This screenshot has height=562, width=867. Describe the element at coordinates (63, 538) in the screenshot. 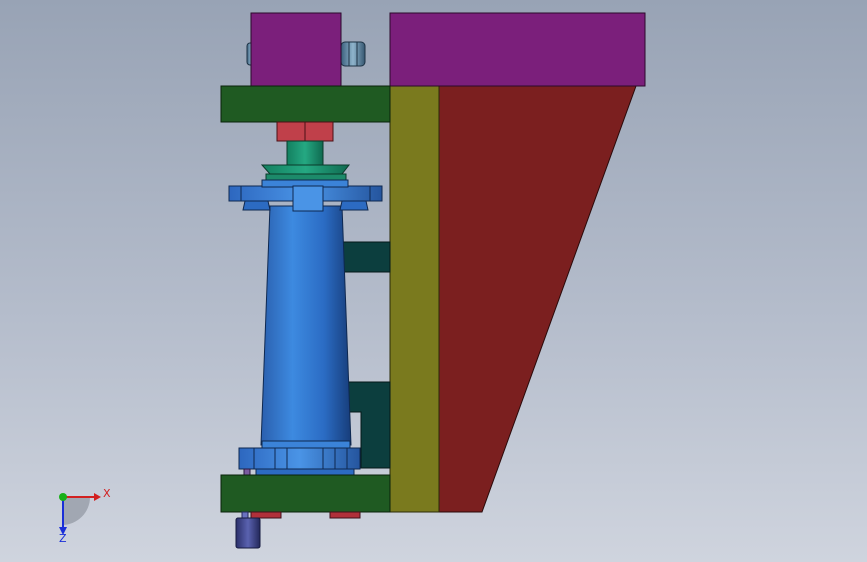

I see `z-axis-label: Z` at that location.